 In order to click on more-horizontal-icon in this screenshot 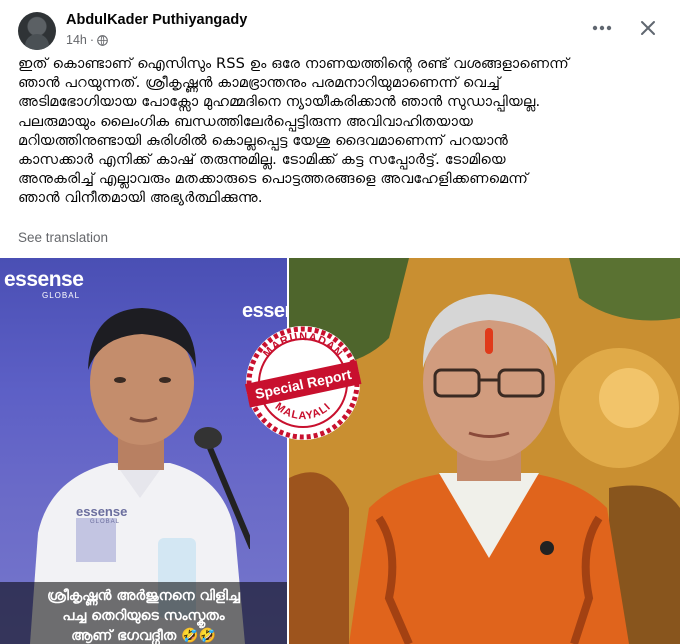, I will do `click(602, 28)`.